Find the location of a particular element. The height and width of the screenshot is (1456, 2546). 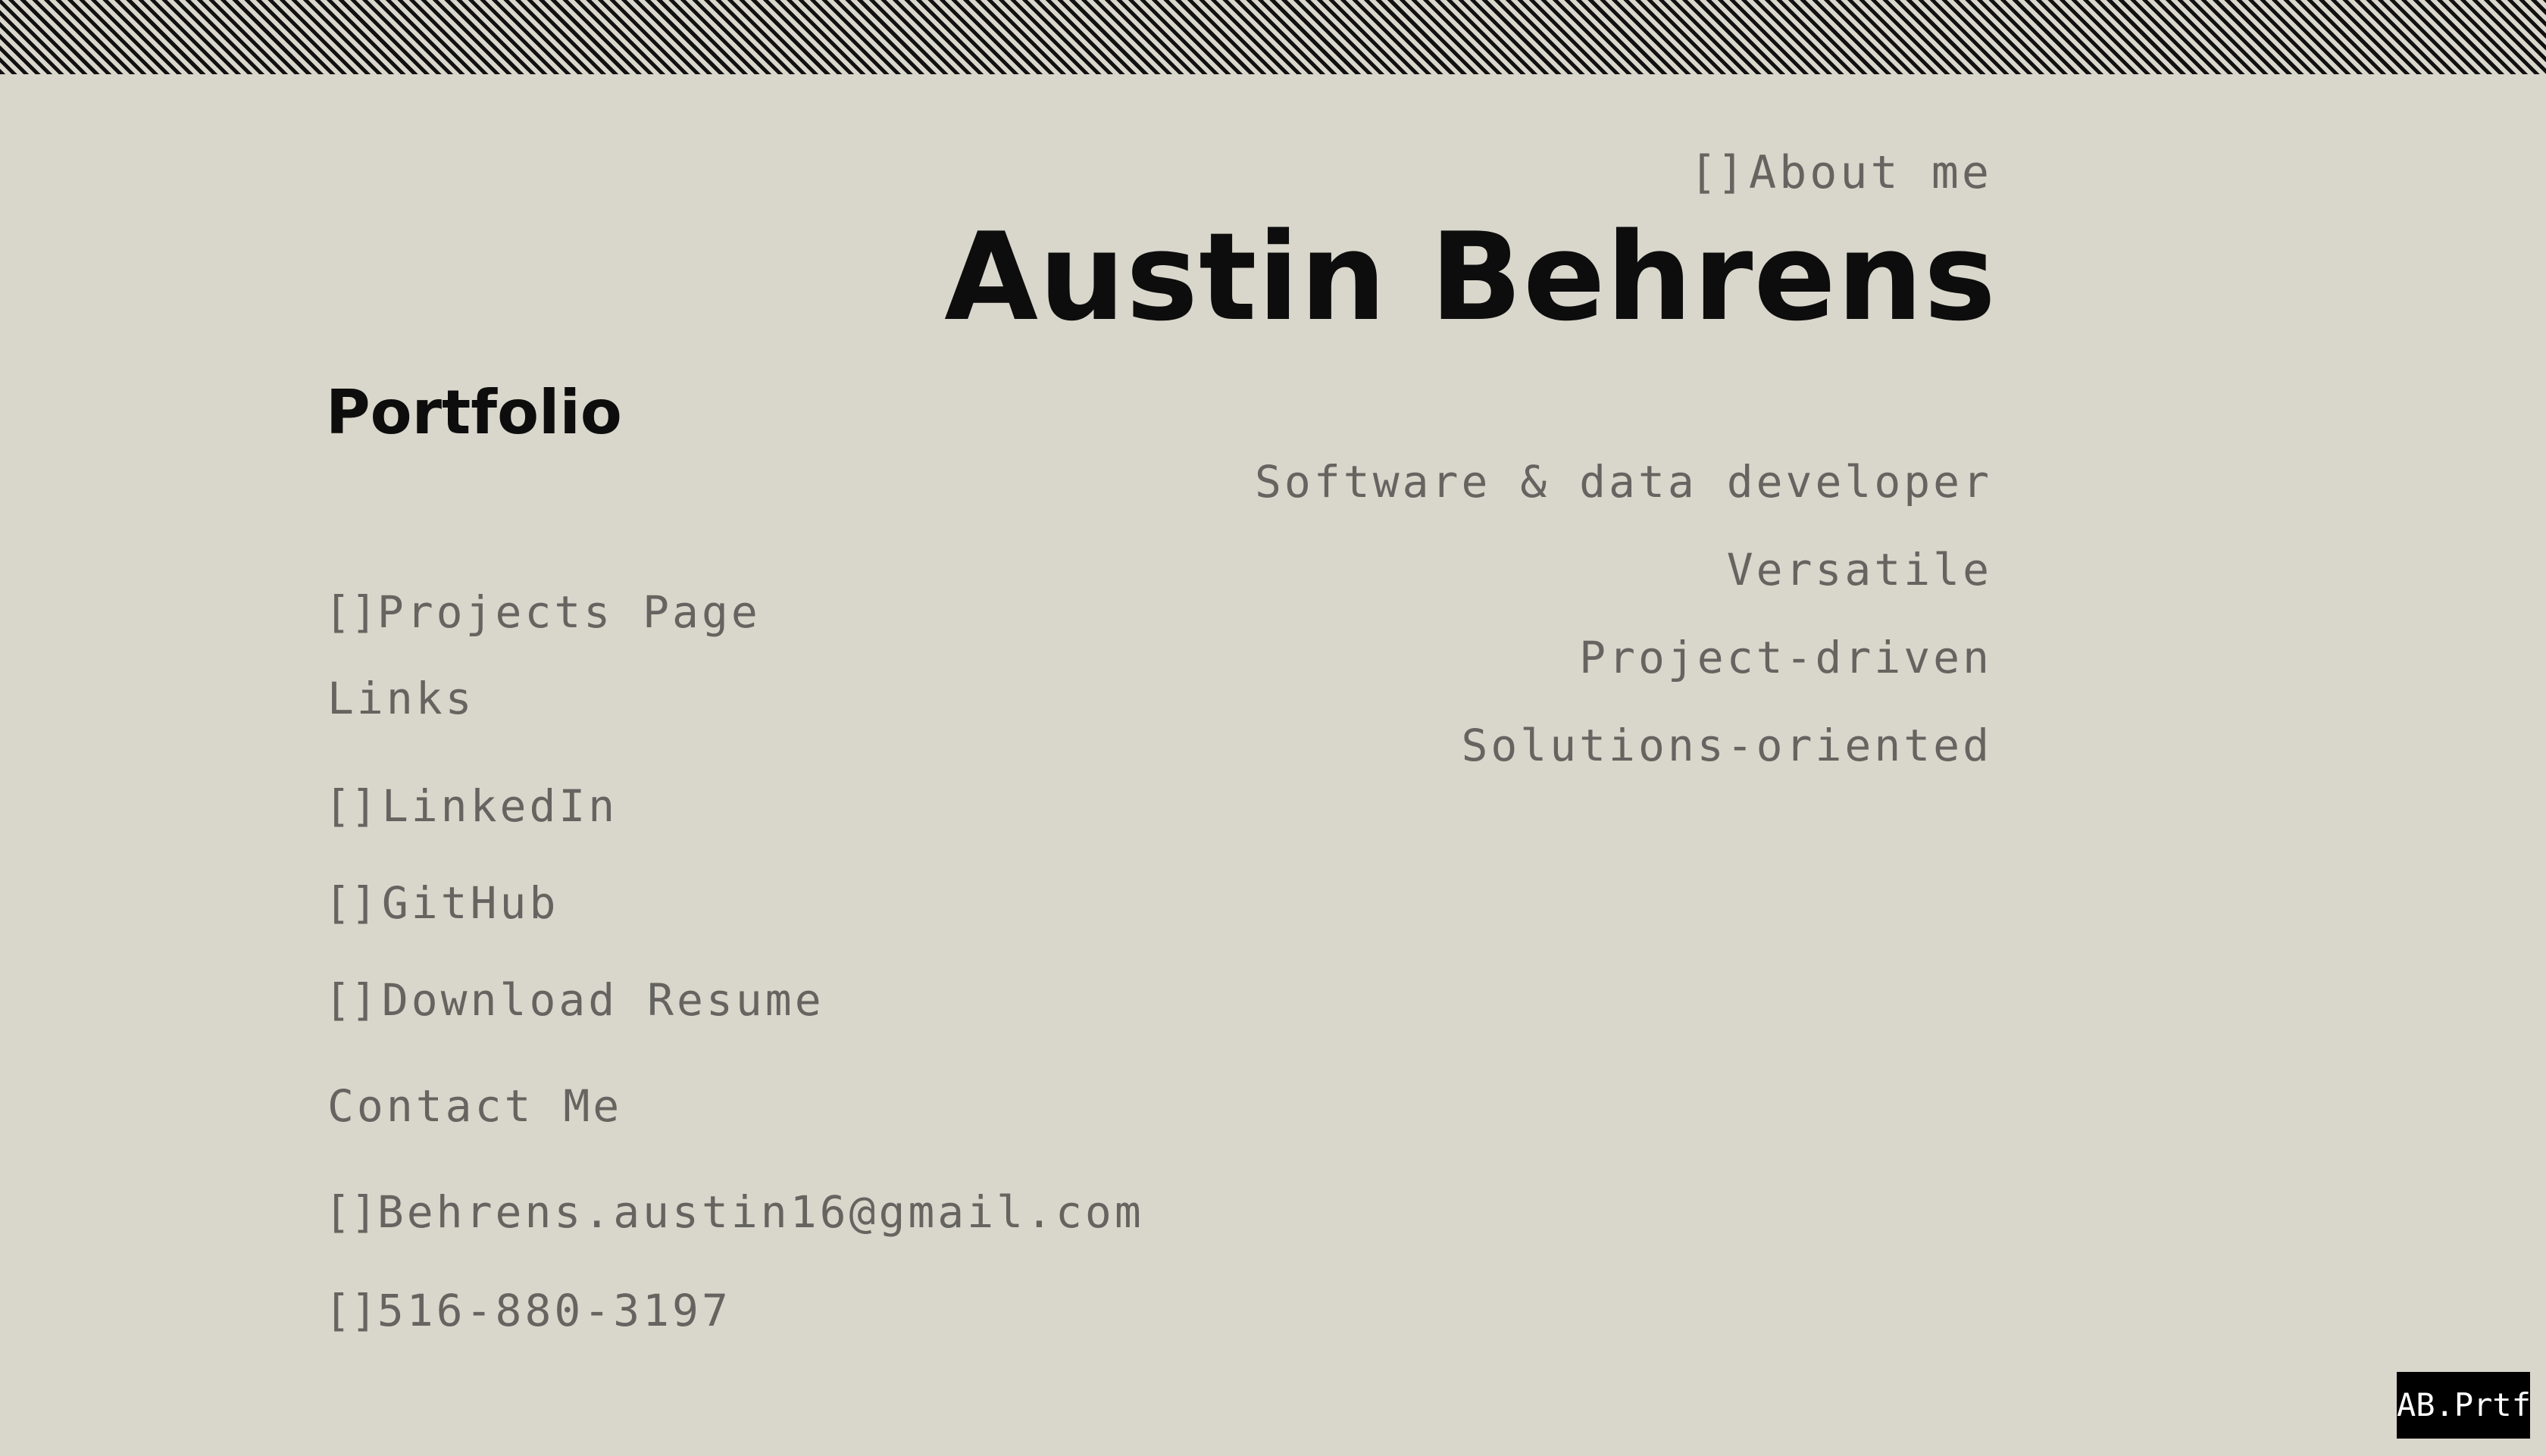

github-link: [] GitHub is located at coordinates (441, 903).